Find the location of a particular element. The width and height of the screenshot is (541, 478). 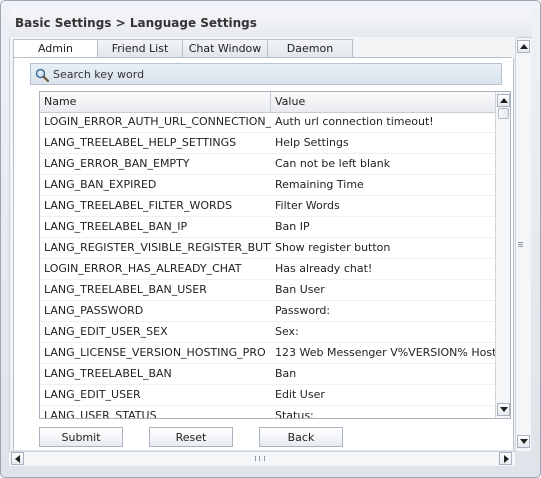

table-row: LANG_PASSWORD Password: is located at coordinates (268, 311).